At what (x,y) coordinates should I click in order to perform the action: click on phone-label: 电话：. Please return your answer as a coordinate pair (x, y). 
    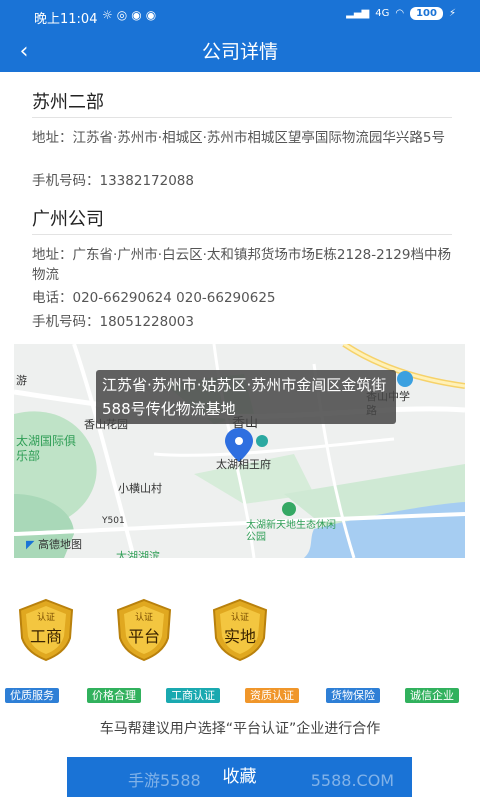
    Looking at the image, I should click on (52, 298).